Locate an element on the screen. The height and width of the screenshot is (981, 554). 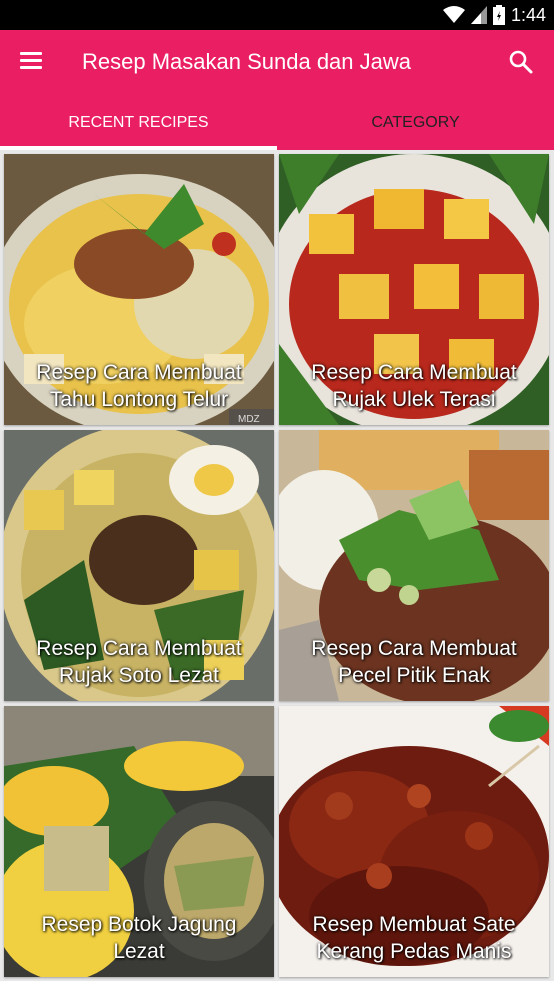
signal-icon is located at coordinates (478, 15).